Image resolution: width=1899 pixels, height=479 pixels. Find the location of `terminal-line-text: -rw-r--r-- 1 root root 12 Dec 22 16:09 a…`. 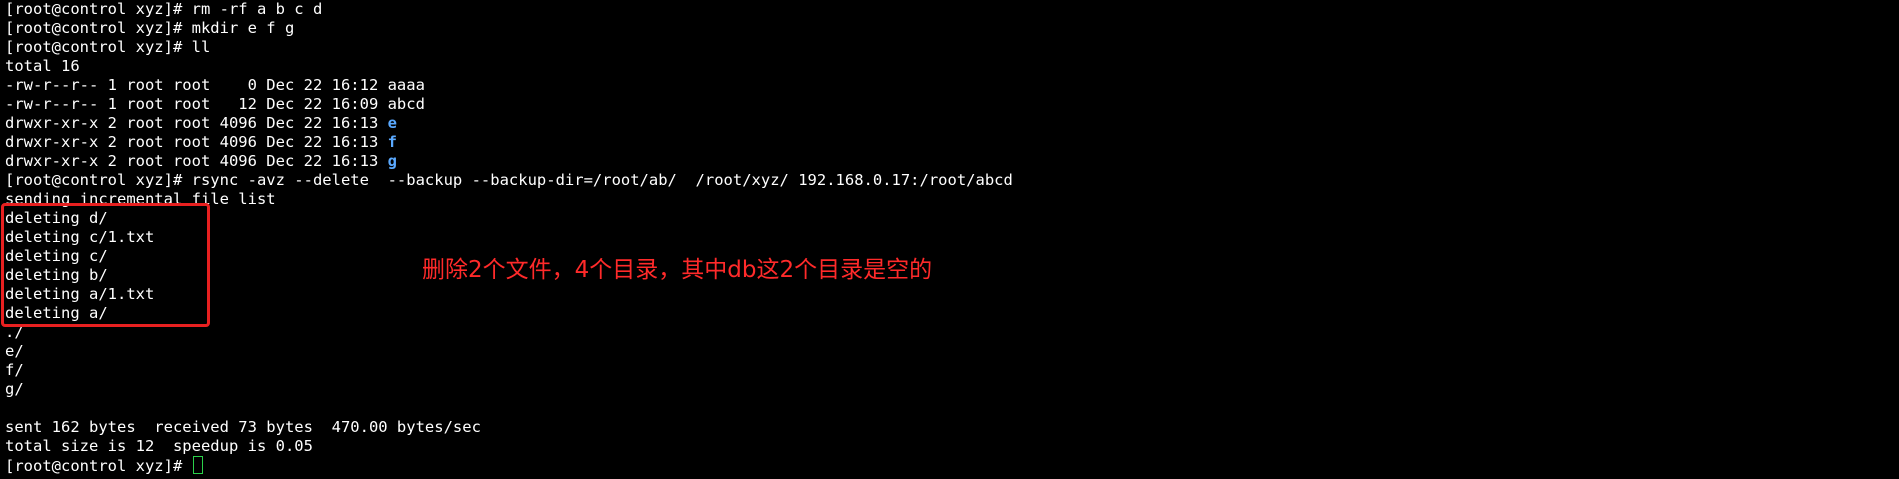

terminal-line-text: -rw-r--r-- 1 root root 12 Dec 22 16:09 a… is located at coordinates (215, 104).